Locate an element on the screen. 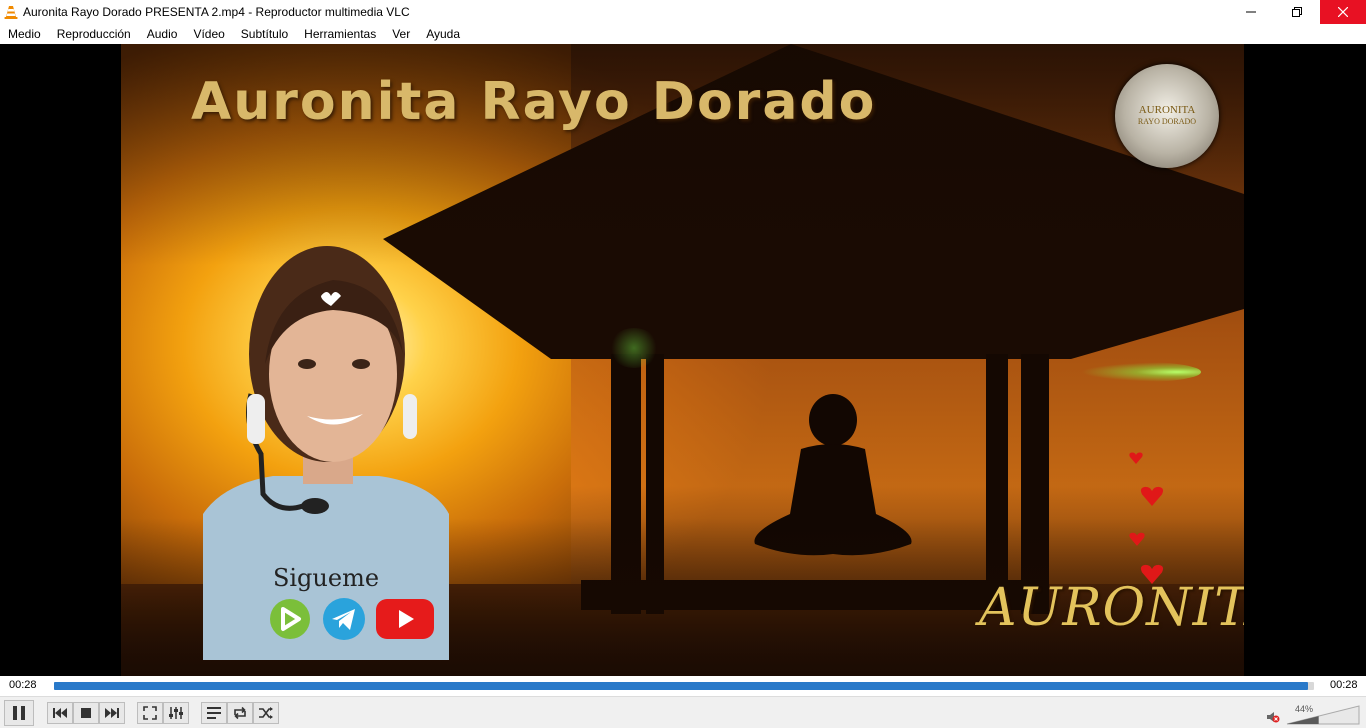 This screenshot has width=1366, height=728. telegram-icon is located at coordinates (344, 619).